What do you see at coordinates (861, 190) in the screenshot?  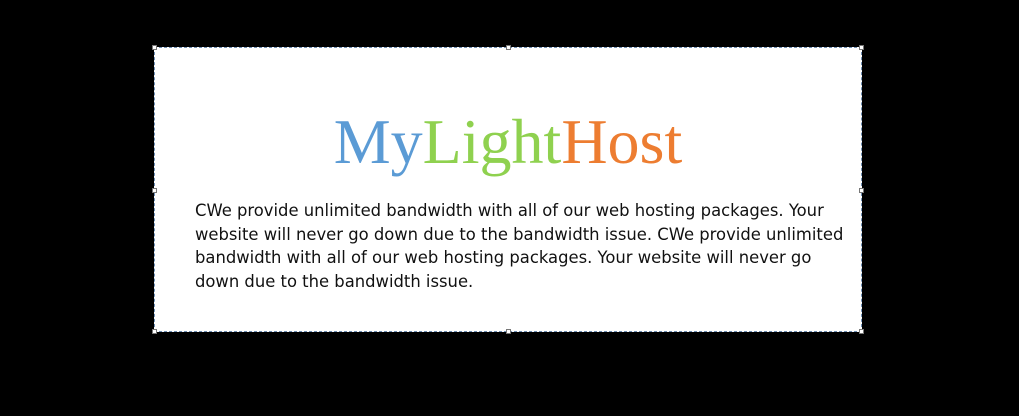 I see `resize-handle-right` at bounding box center [861, 190].